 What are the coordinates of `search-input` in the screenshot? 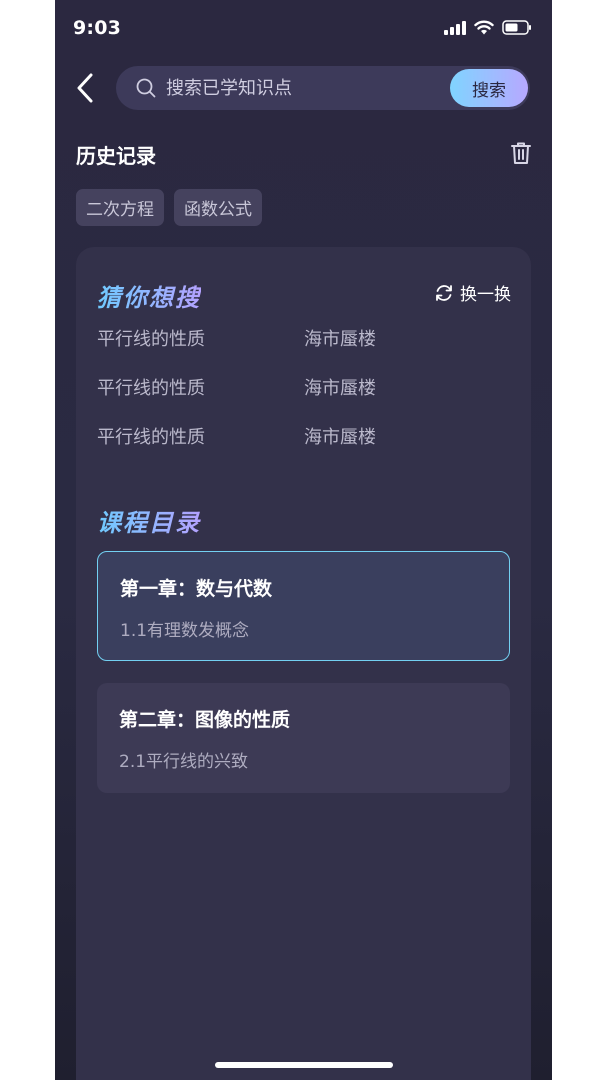 It's located at (301, 88).